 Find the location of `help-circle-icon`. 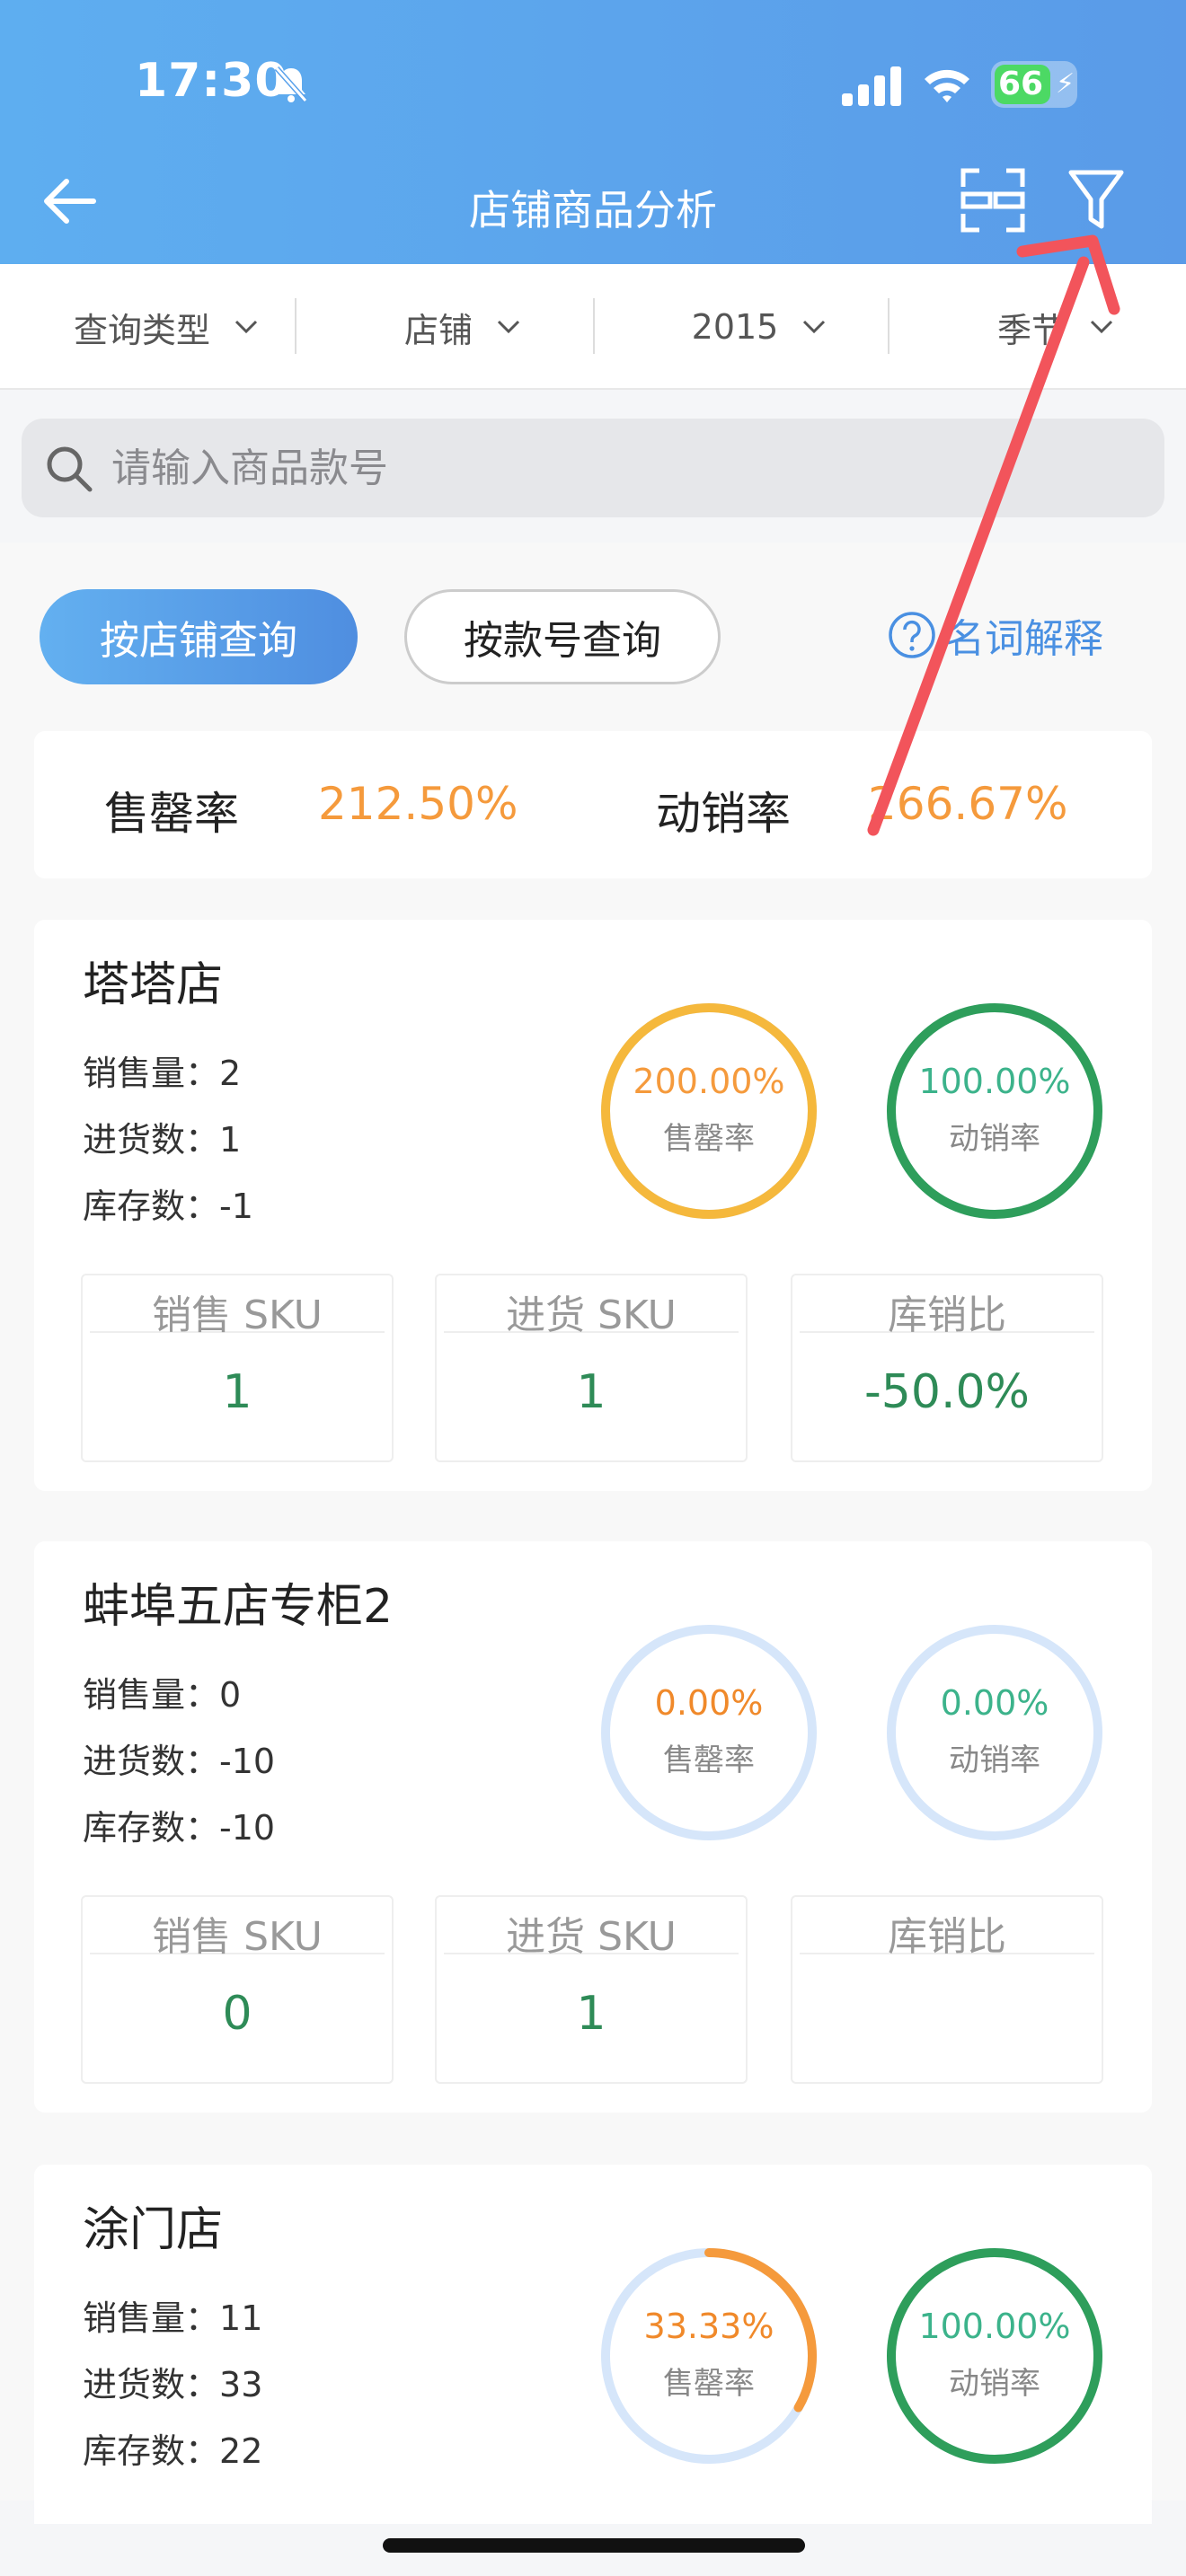

help-circle-icon is located at coordinates (912, 635).